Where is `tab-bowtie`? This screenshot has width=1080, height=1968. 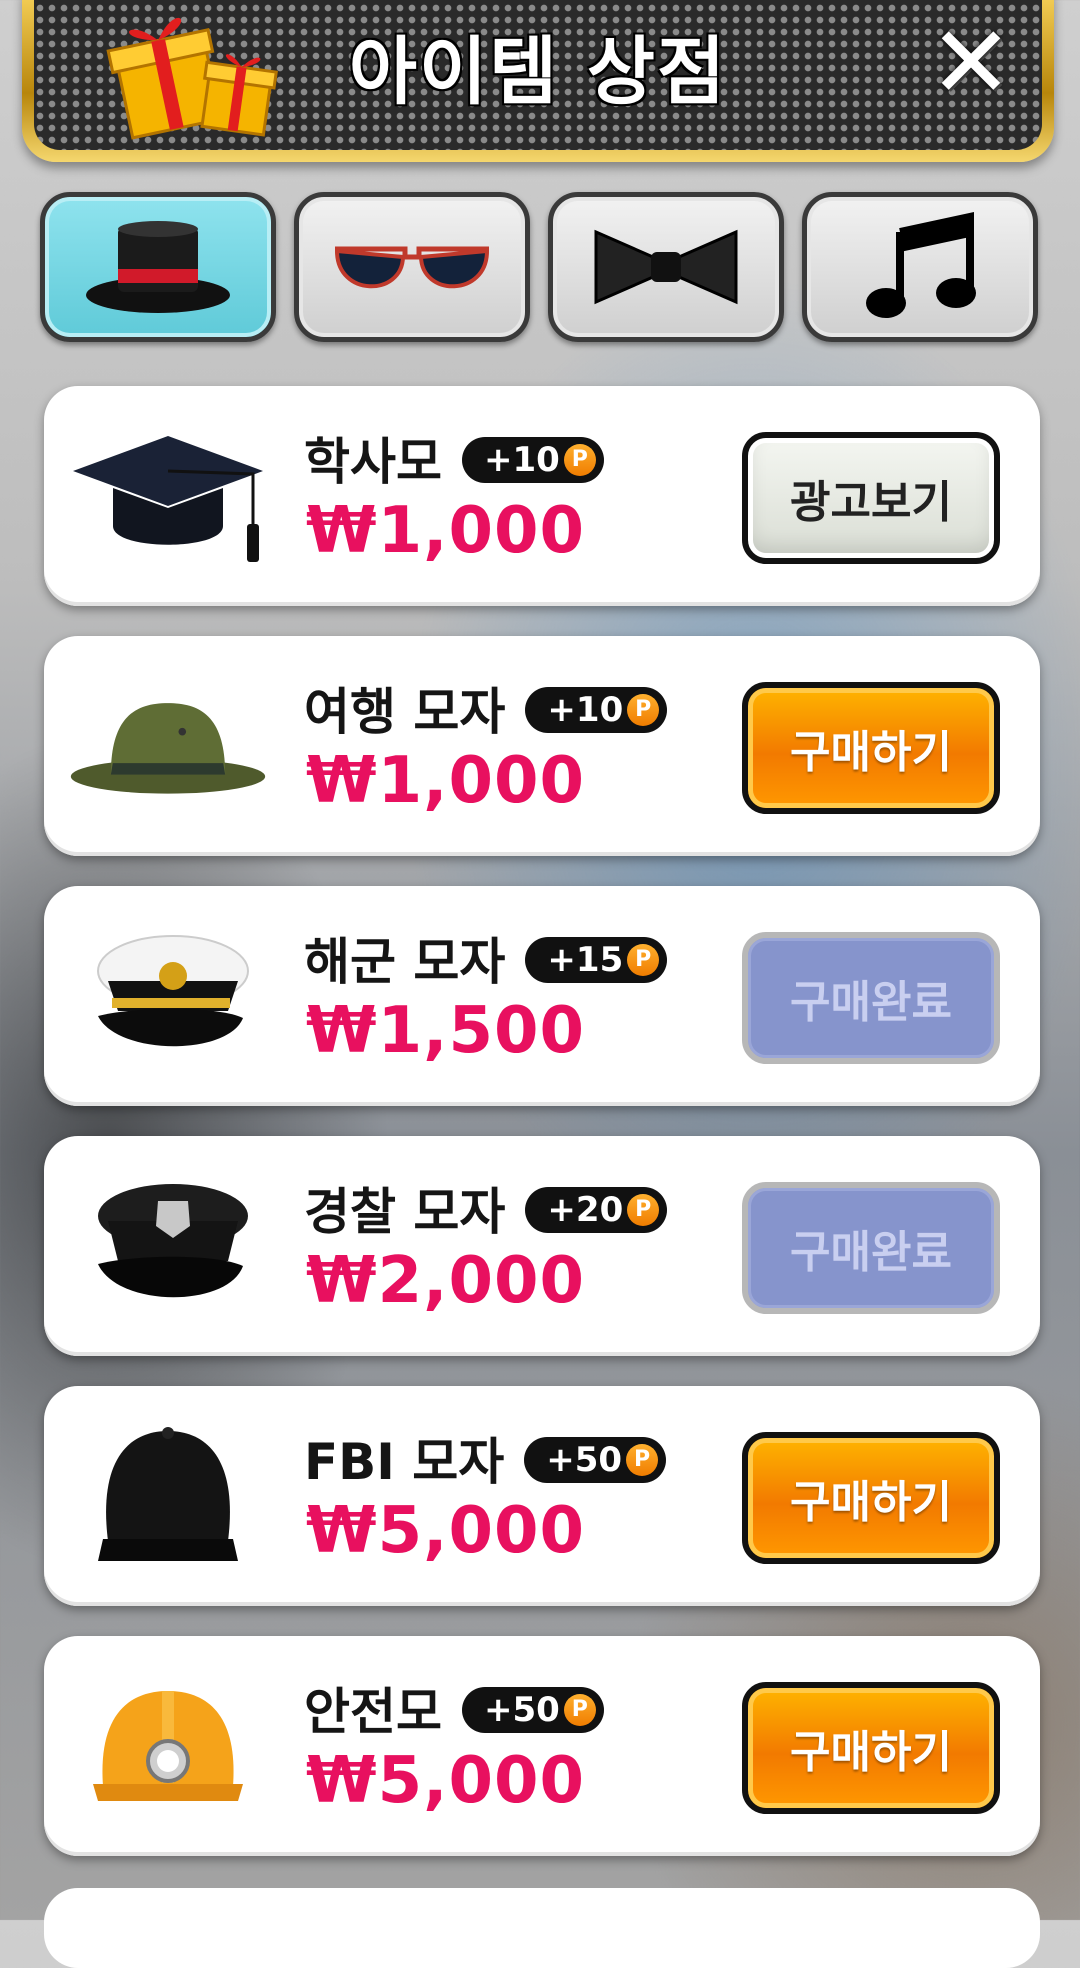 tab-bowtie is located at coordinates (666, 267).